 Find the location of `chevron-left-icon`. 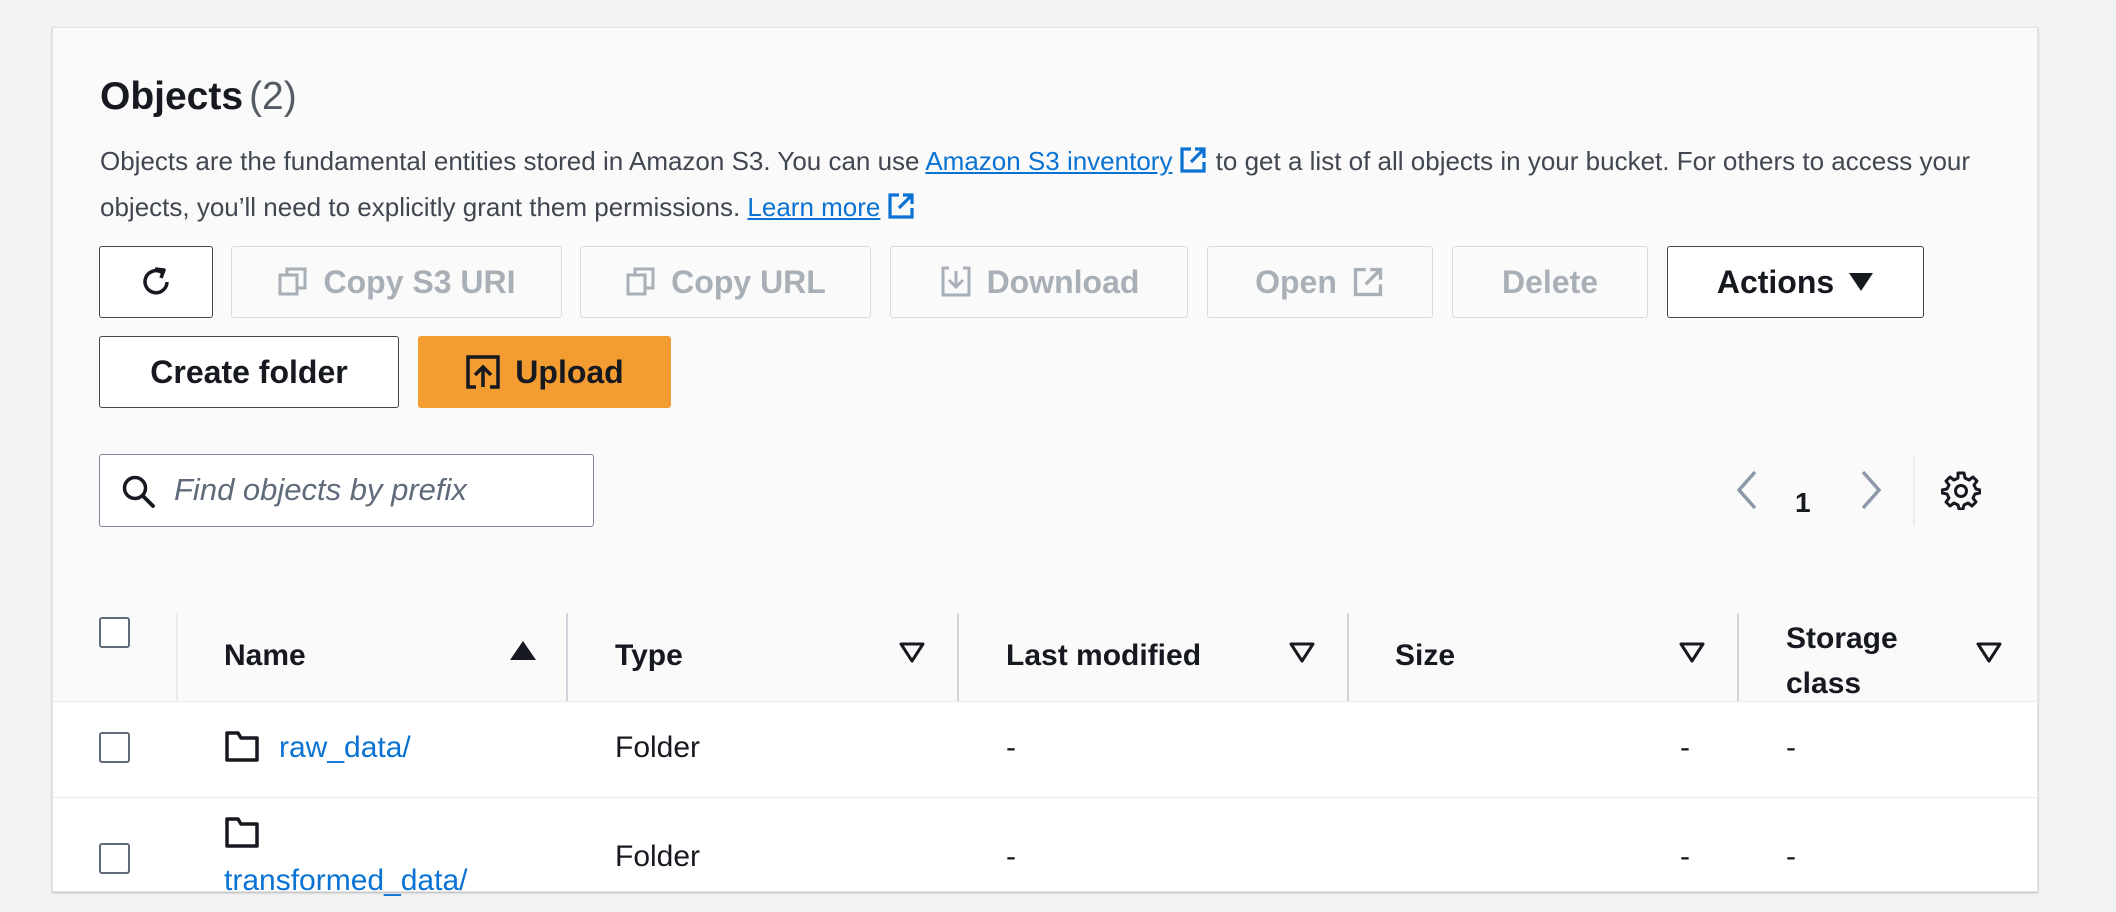

chevron-left-icon is located at coordinates (1747, 490).